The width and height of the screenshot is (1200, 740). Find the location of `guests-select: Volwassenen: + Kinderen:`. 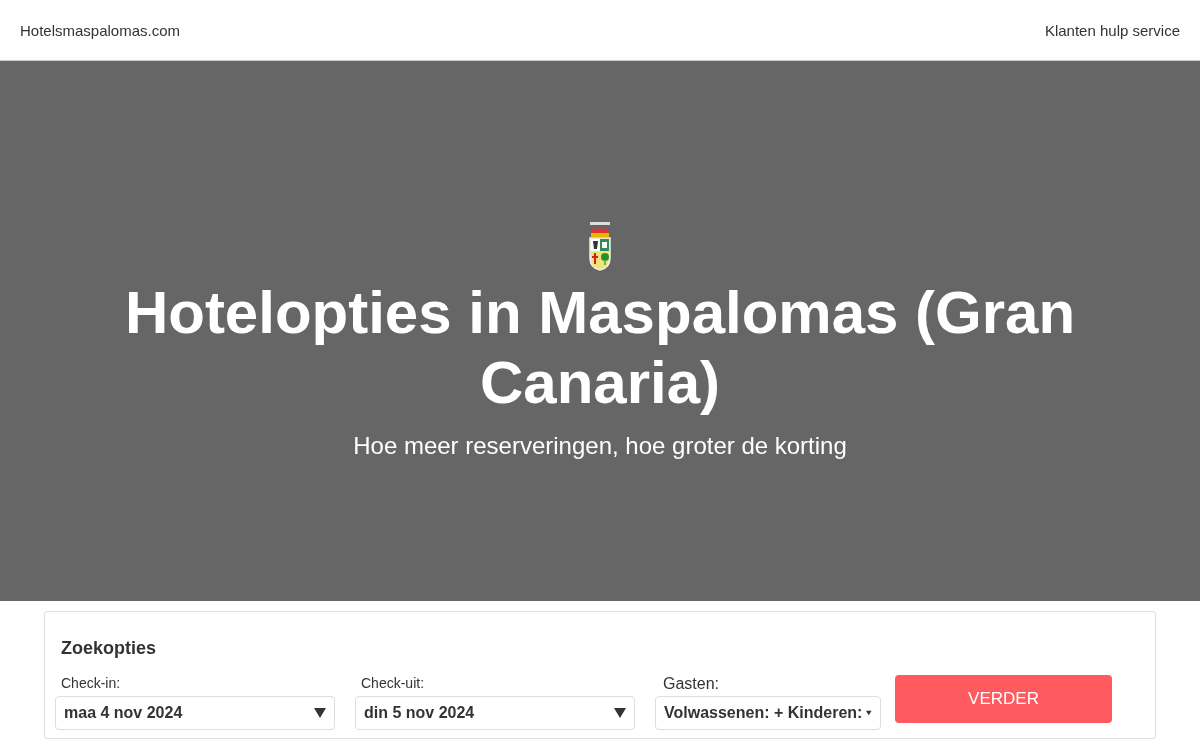

guests-select: Volwassenen: + Kinderen: is located at coordinates (768, 713).